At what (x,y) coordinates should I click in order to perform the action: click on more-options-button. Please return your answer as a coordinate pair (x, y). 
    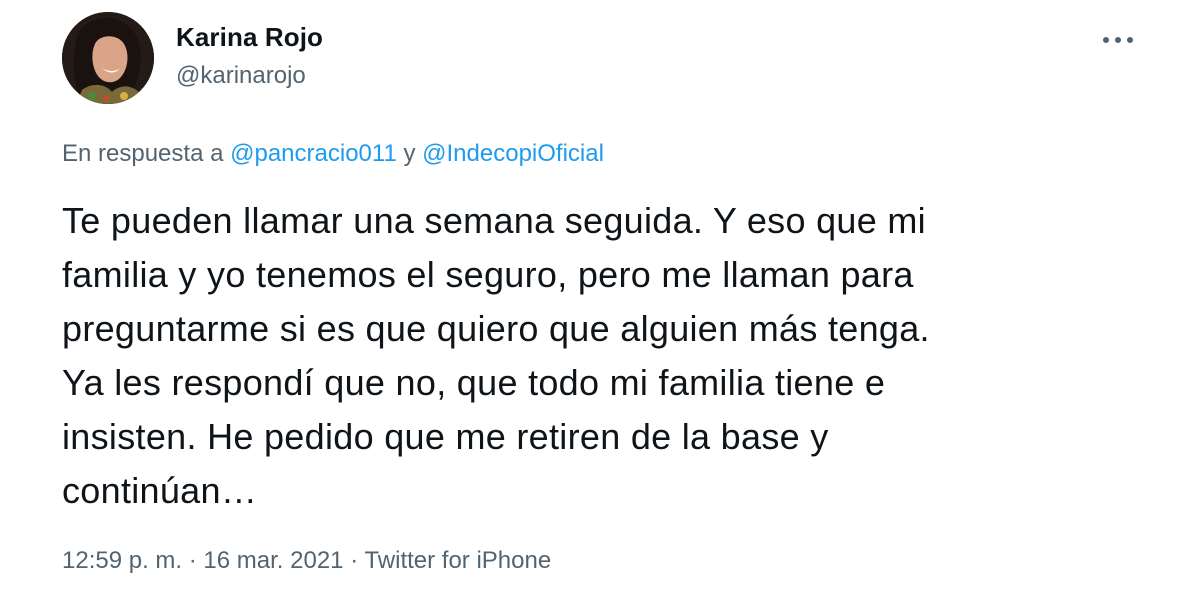
    Looking at the image, I should click on (1118, 40).